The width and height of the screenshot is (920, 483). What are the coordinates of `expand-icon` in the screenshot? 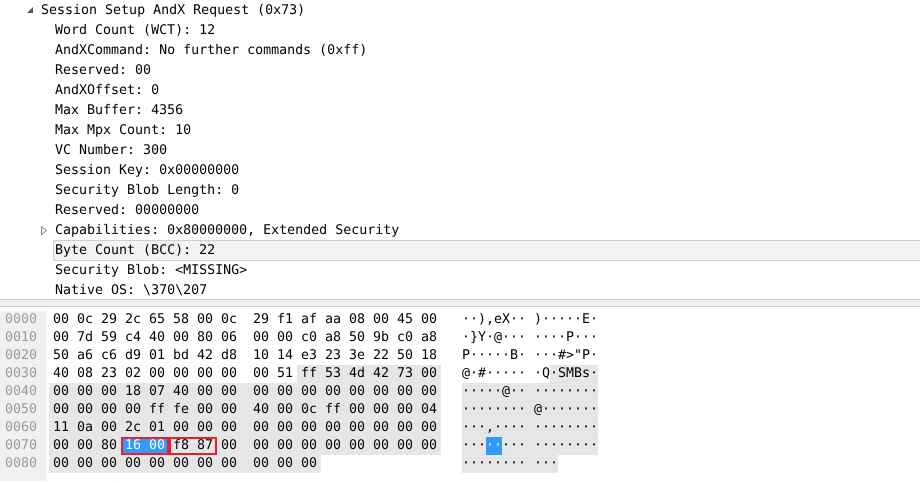 It's located at (44, 230).